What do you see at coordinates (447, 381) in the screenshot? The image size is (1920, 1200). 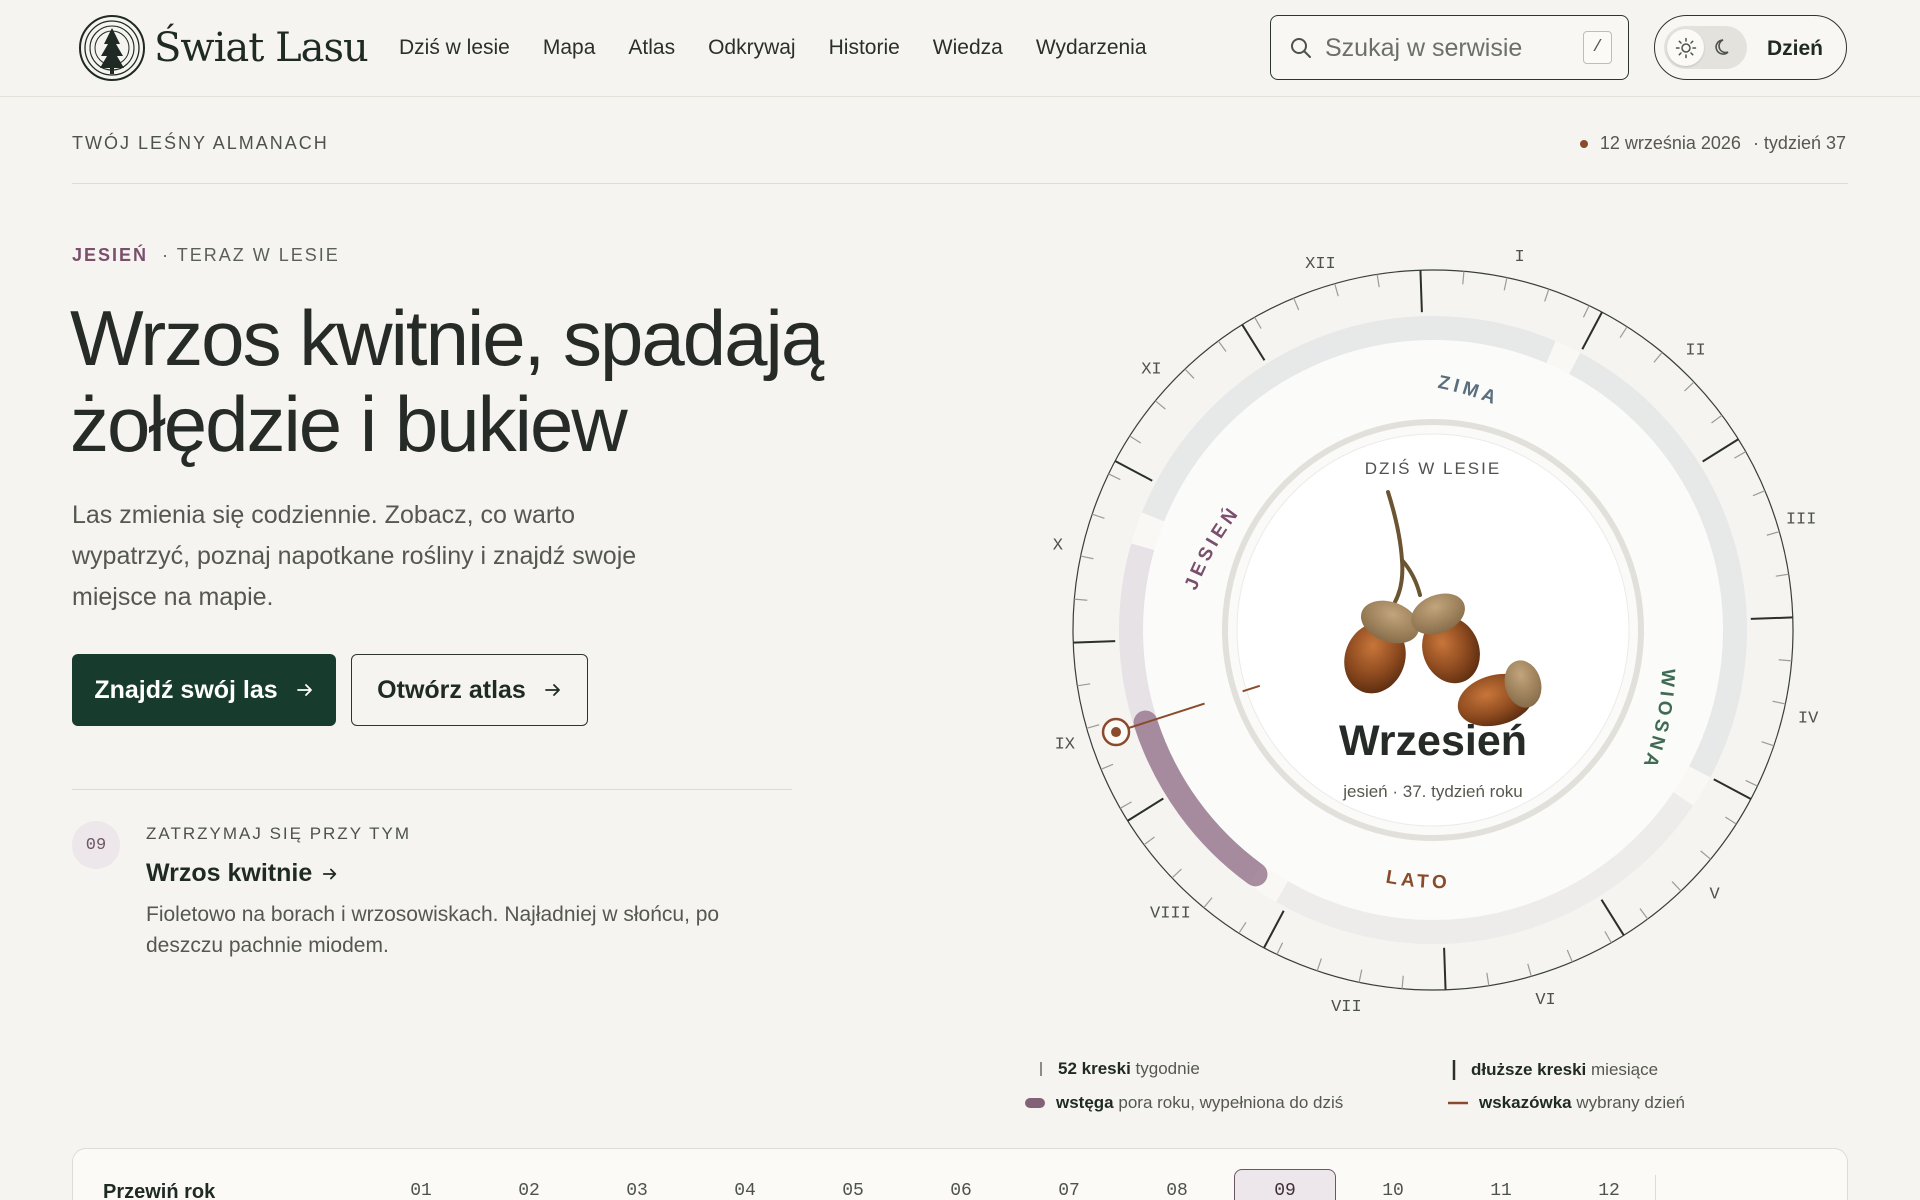 I see `hero-title: Wrzos kwitnie, spadają żołędzie i bukiew` at bounding box center [447, 381].